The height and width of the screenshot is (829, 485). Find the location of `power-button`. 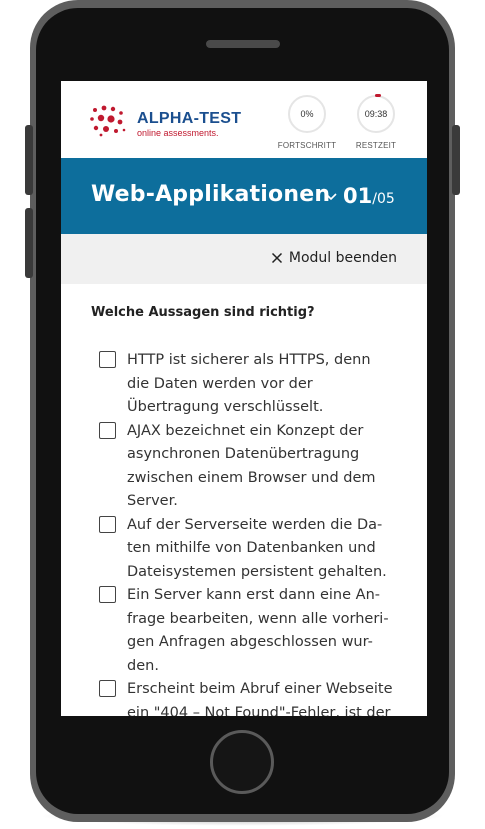

power-button is located at coordinates (456, 160).